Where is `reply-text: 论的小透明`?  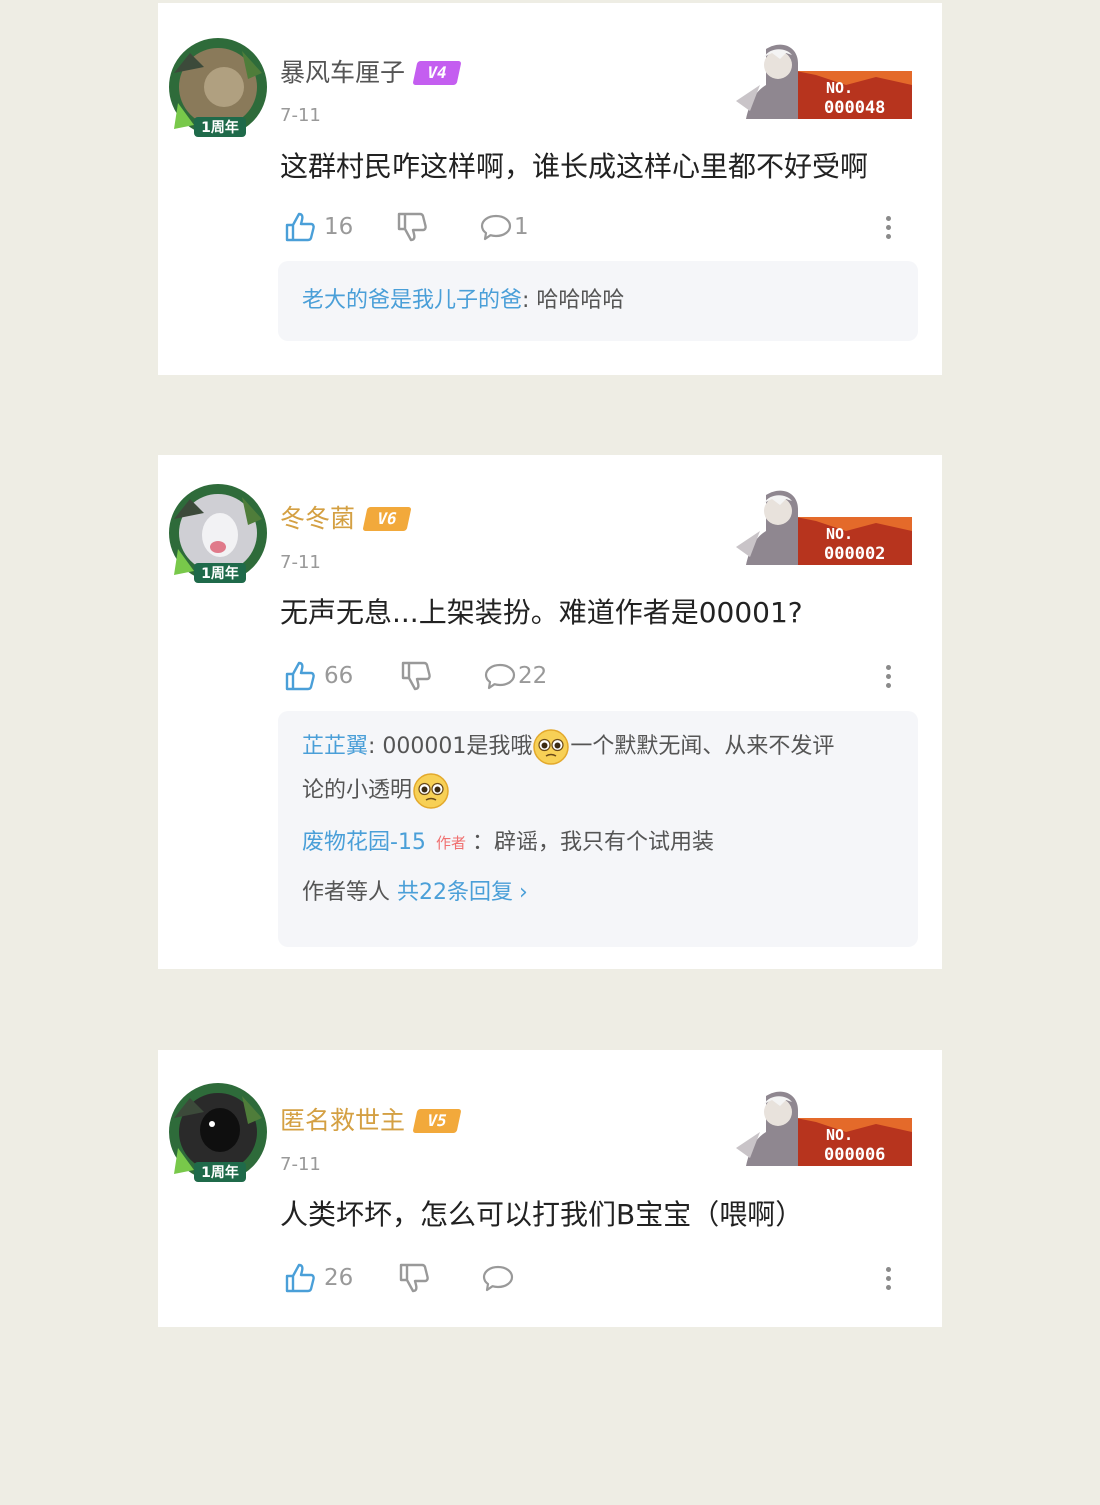 reply-text: 论的小透明 is located at coordinates (357, 790).